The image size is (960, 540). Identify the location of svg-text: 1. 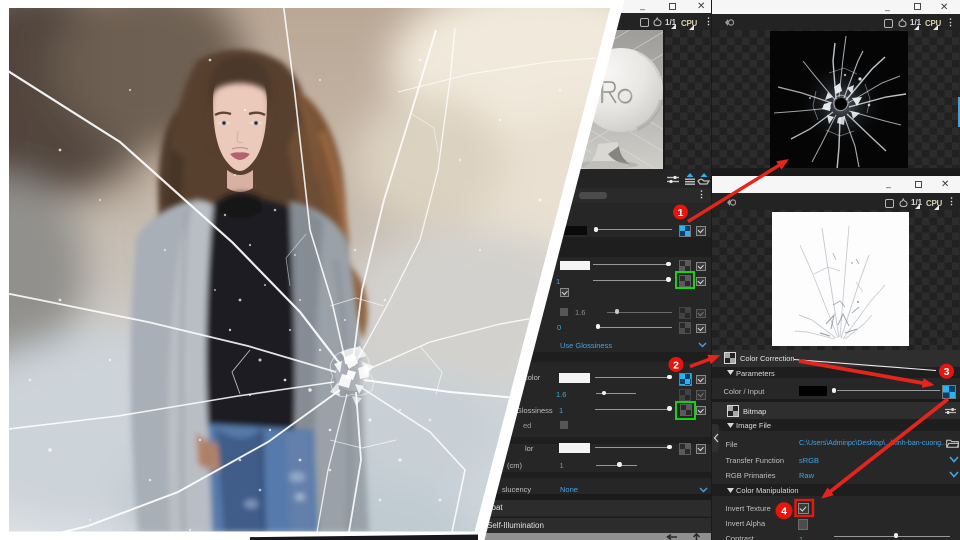
(681, 213).